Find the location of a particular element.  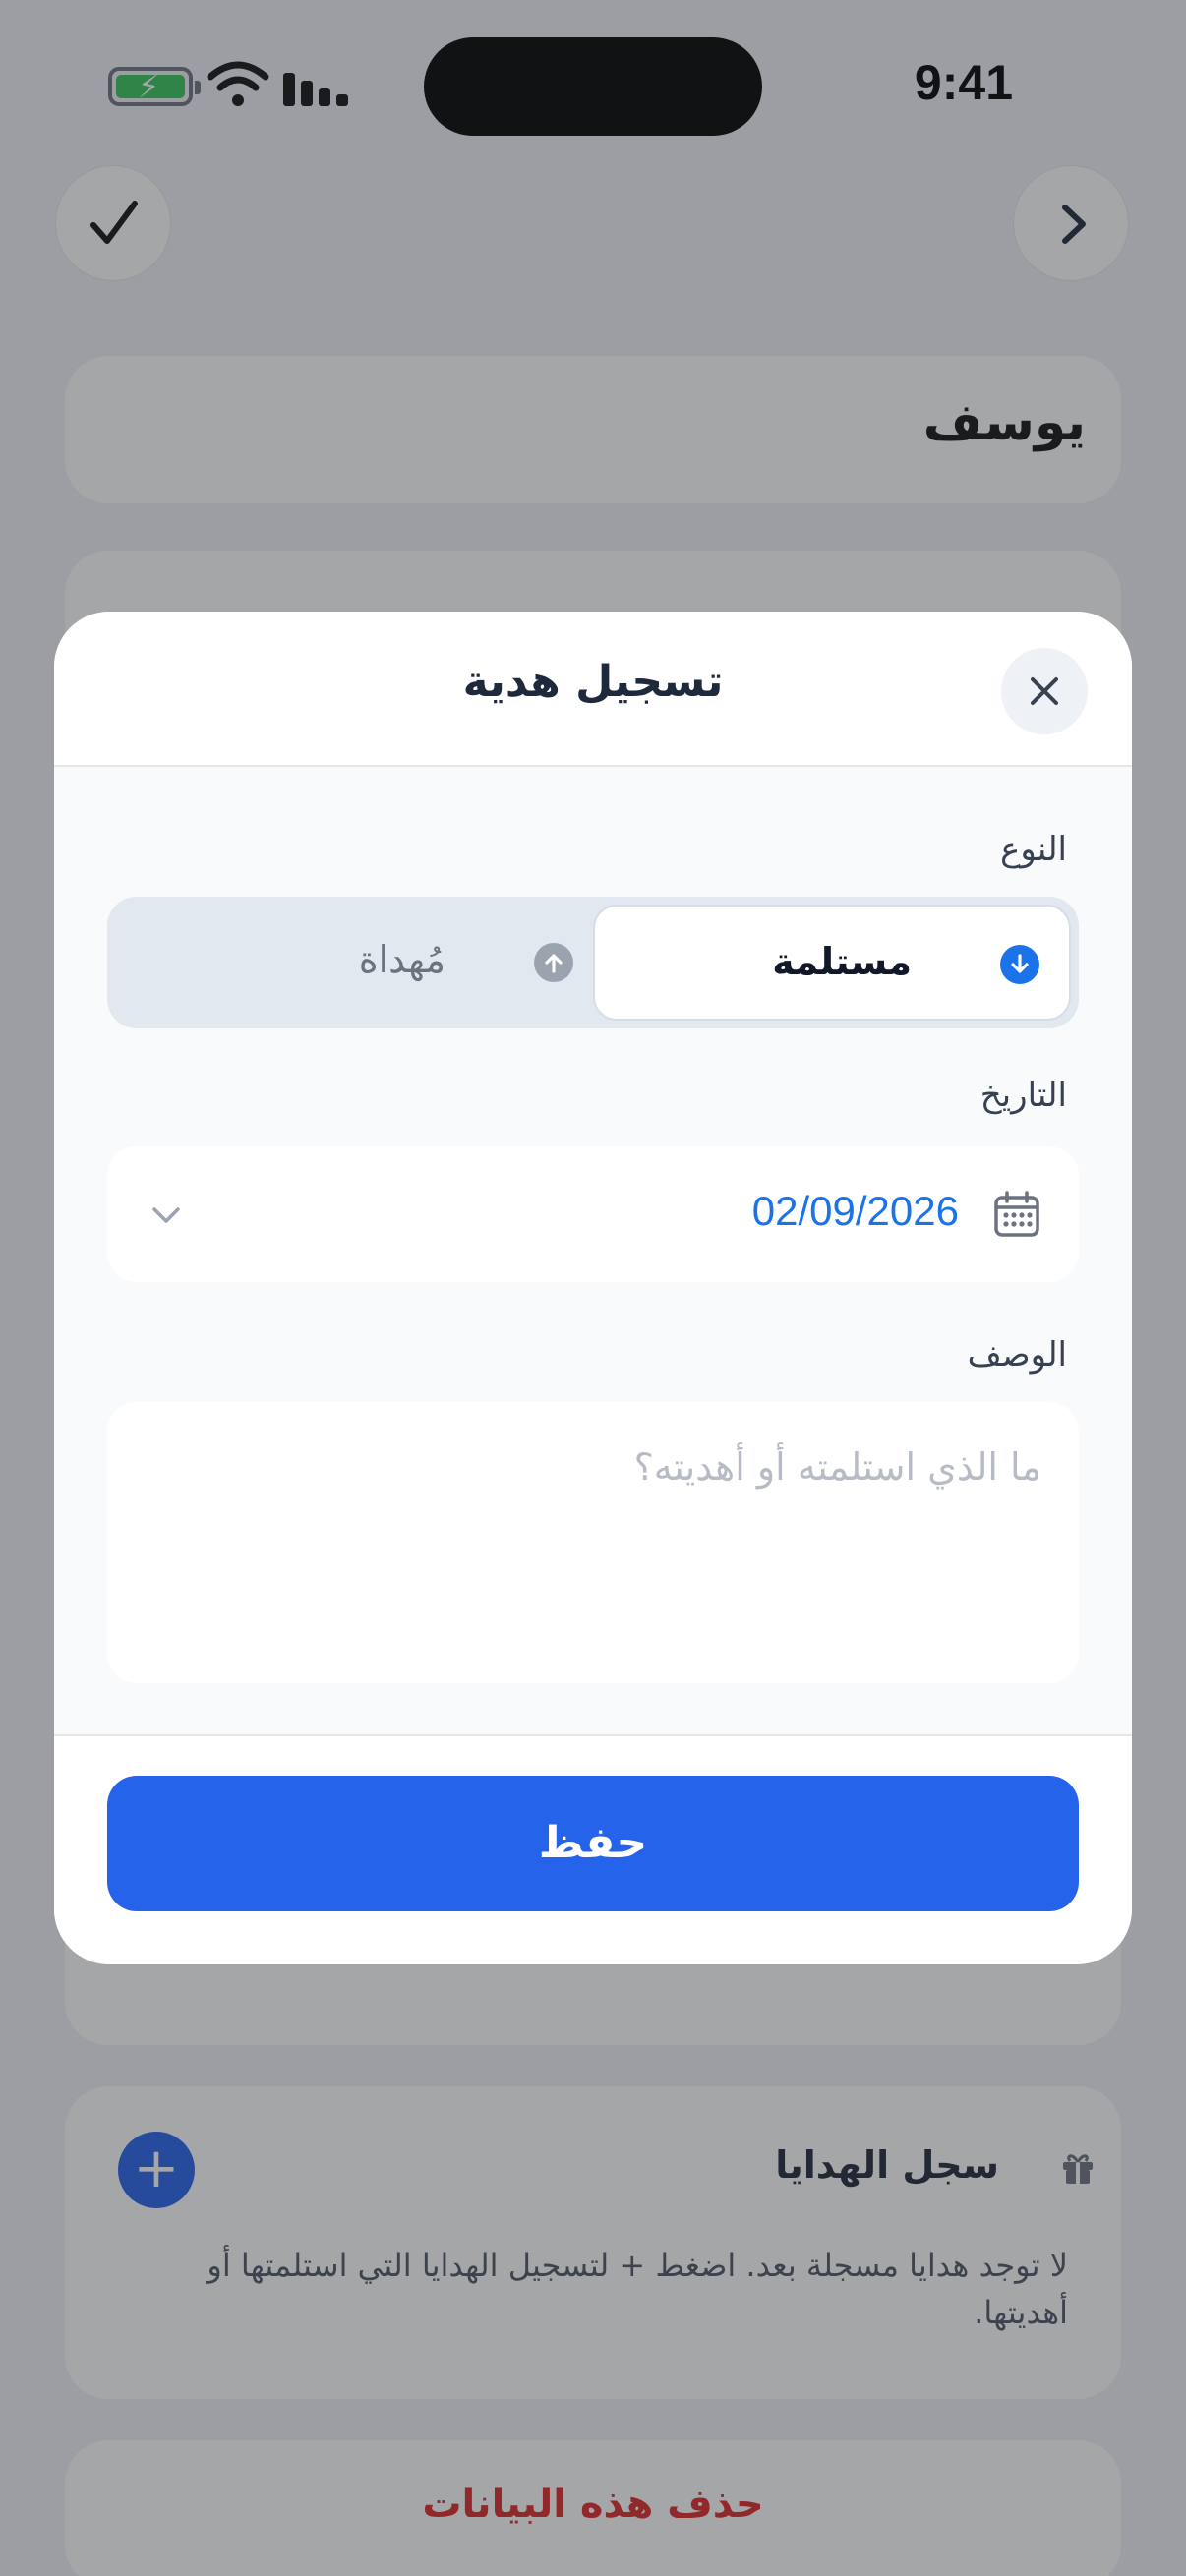

modal-header: تسجيل هدية is located at coordinates (593, 689).